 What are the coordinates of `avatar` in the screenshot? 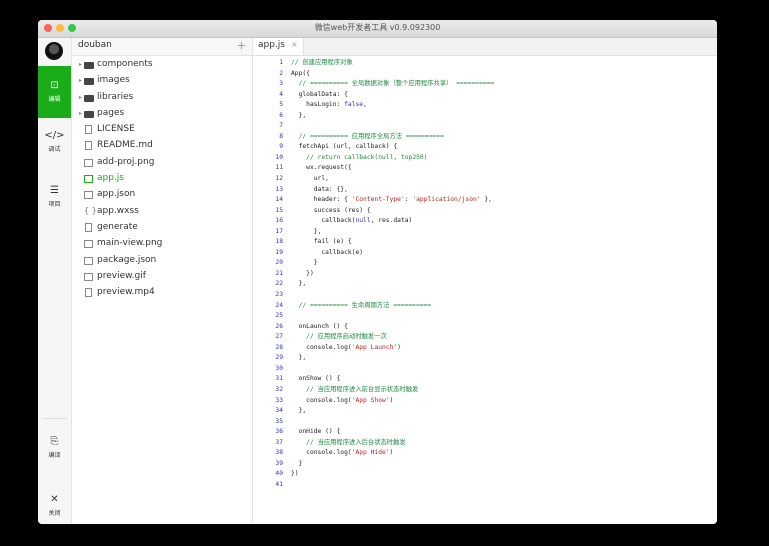 It's located at (54, 51).